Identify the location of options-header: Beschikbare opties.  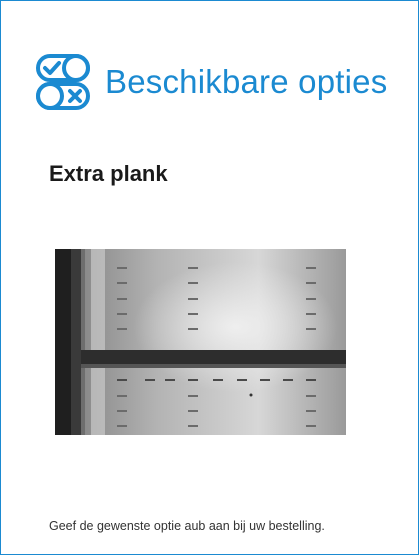
(211, 82).